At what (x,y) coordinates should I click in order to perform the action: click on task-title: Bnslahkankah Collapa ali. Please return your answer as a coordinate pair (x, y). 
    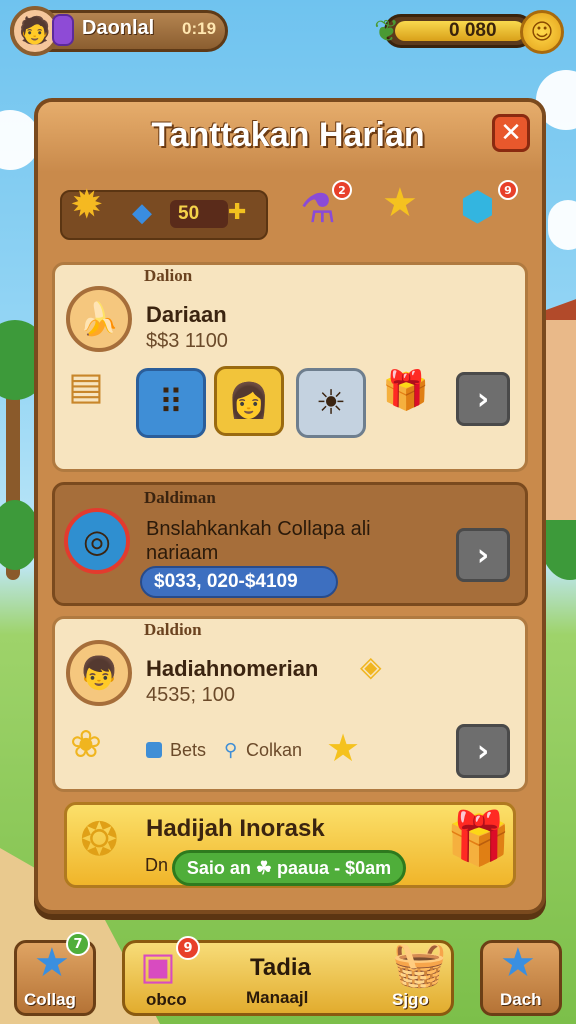
    Looking at the image, I should click on (258, 529).